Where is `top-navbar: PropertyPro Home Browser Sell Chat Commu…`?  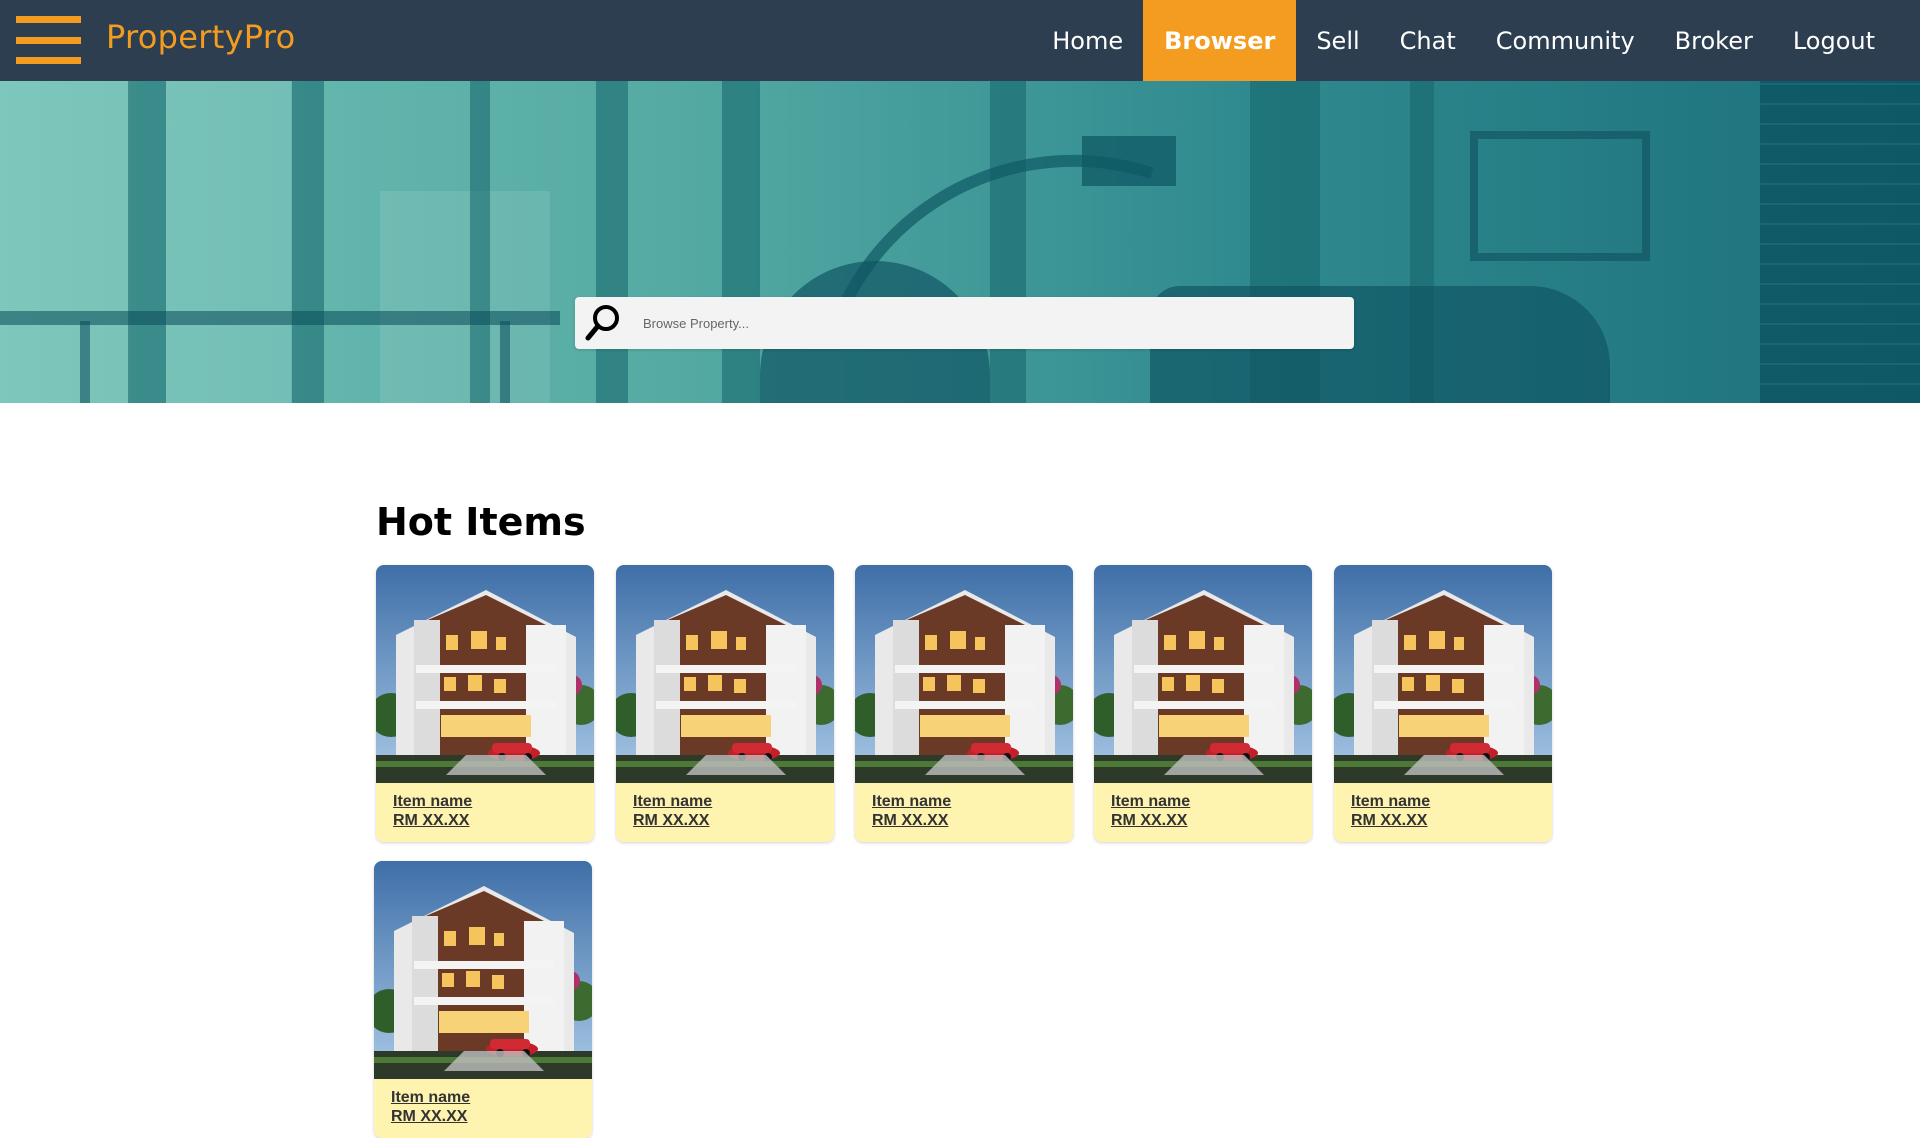 top-navbar: PropertyPro Home Browser Sell Chat Commu… is located at coordinates (960, 40).